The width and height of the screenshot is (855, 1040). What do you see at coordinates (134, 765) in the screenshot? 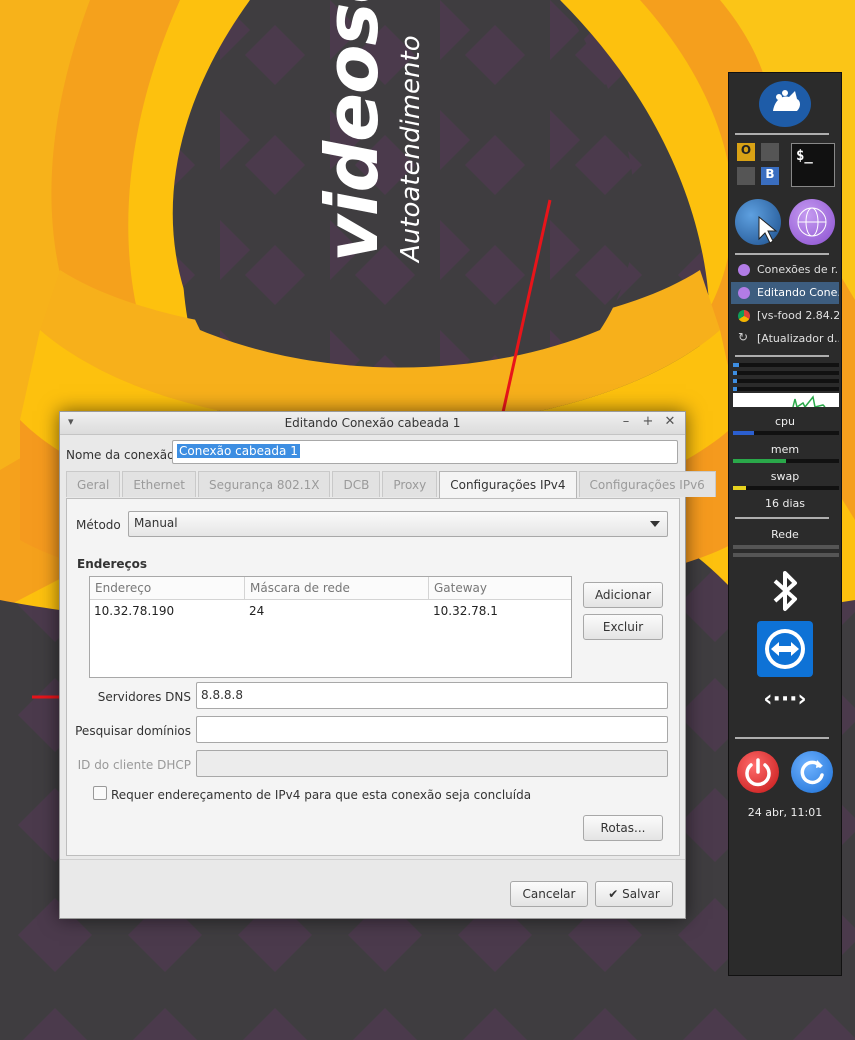
I see `dhcp-client-id-label: ID do cliente DHCP` at bounding box center [134, 765].